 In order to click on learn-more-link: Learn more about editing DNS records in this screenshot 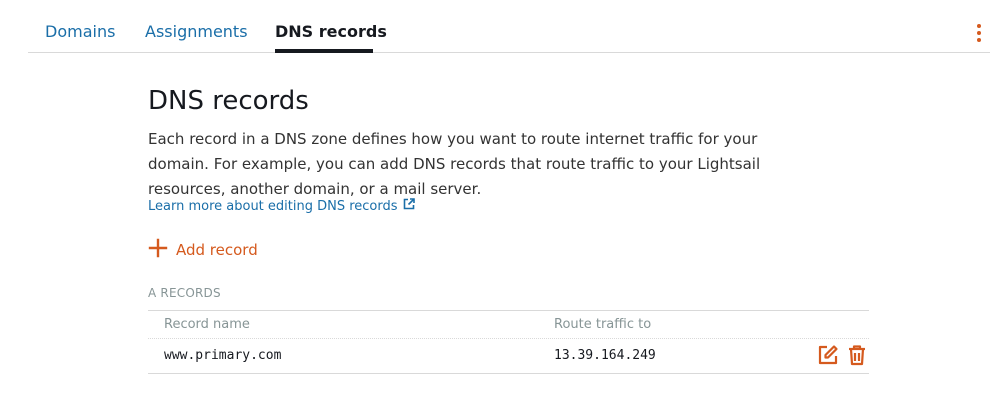, I will do `click(281, 206)`.